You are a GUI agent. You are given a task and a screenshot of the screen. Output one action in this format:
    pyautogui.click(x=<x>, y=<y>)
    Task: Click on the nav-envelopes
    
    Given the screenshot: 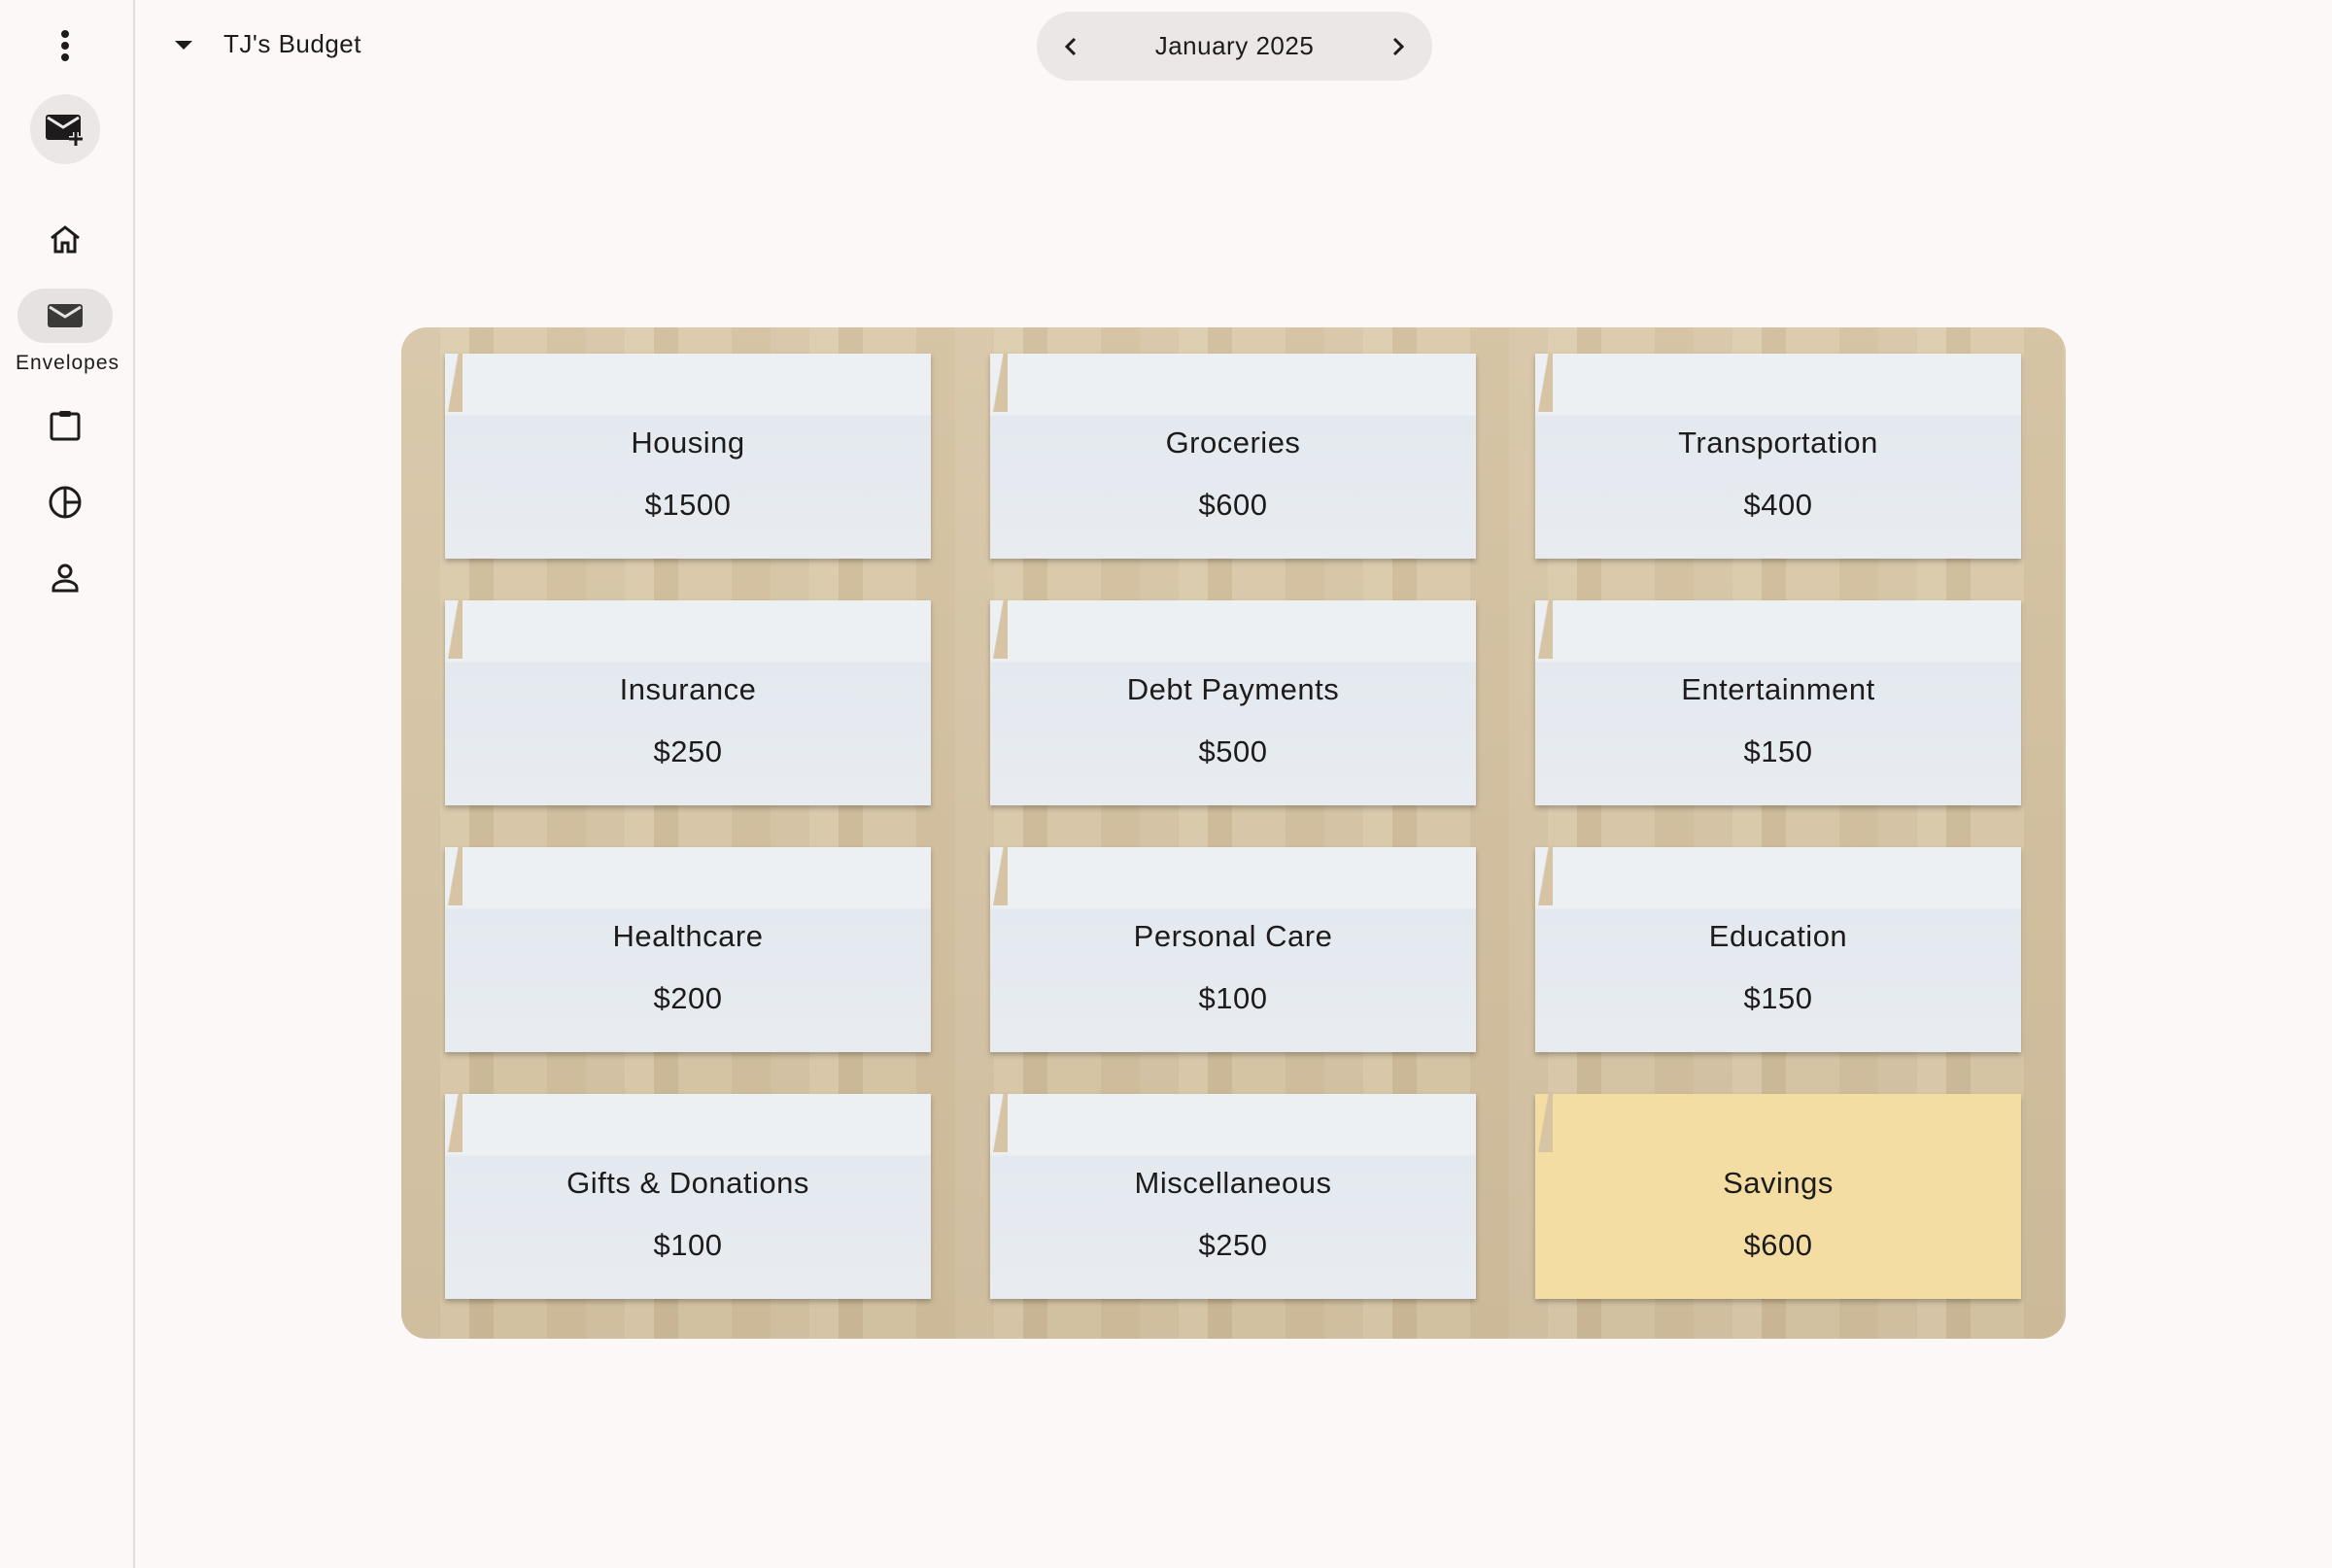 What is the action you would take?
    pyautogui.click(x=65, y=316)
    